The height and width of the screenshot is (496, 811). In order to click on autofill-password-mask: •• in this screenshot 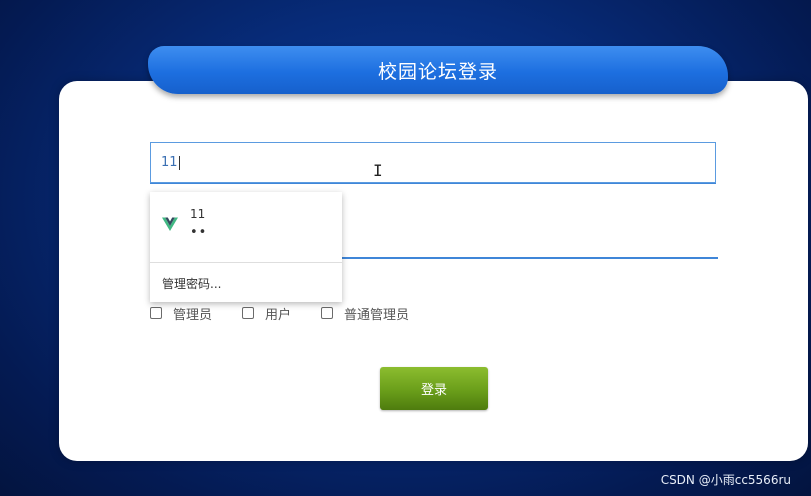, I will do `click(199, 232)`.